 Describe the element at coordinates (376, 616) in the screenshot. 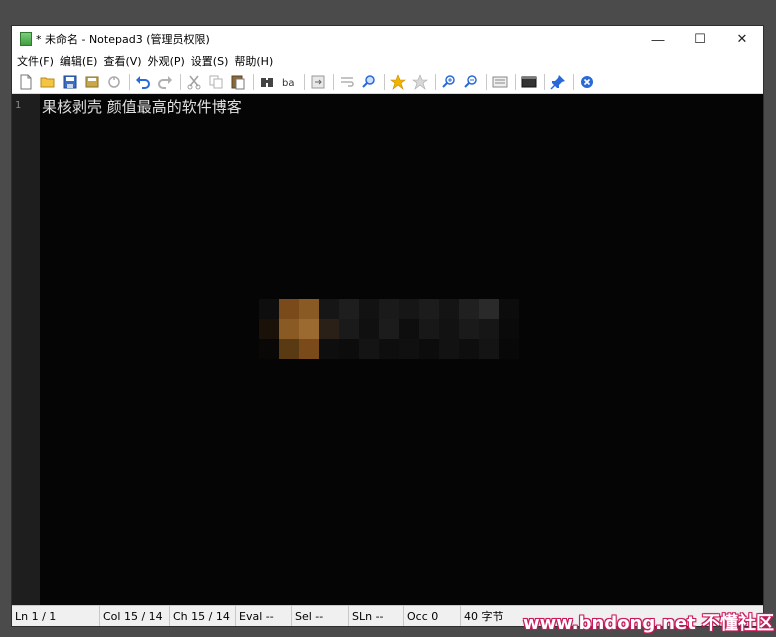

I see `status-selected-lines: SLn --` at that location.